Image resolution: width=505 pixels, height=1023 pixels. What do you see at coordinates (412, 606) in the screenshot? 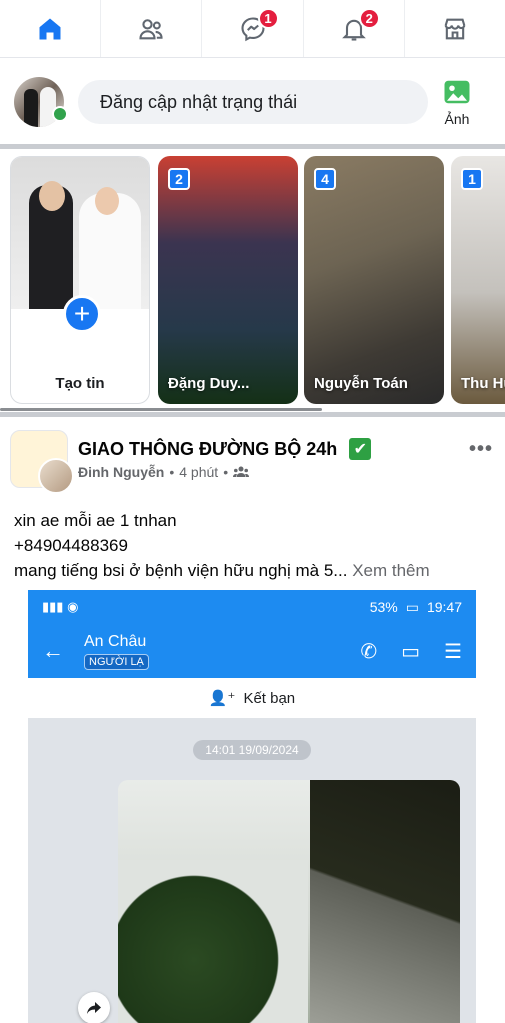
I see `battery-icon: ▭` at bounding box center [412, 606].